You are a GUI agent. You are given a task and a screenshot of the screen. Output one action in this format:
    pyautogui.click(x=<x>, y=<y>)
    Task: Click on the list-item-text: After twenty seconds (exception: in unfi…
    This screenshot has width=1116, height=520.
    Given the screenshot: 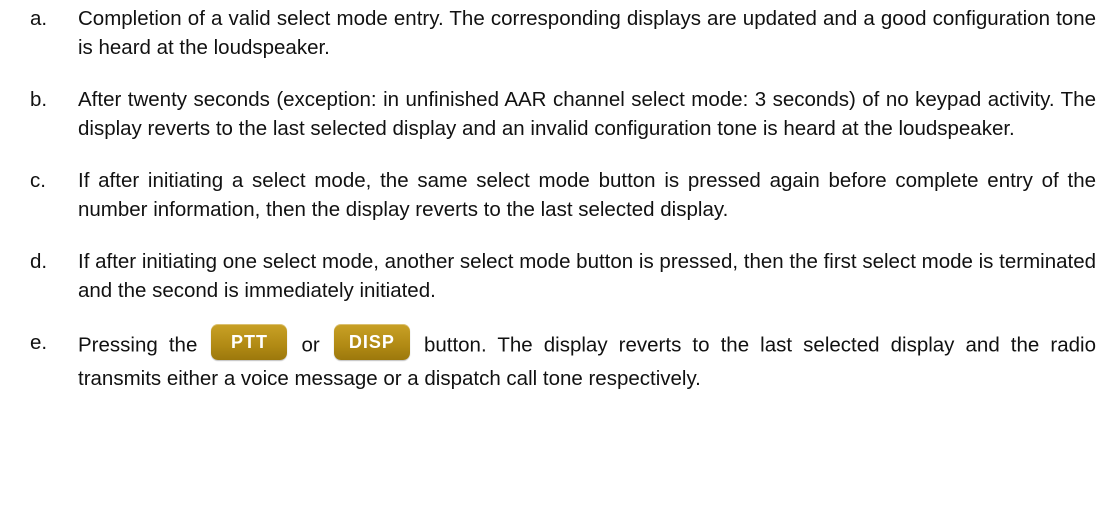 What is the action you would take?
    pyautogui.click(x=587, y=114)
    